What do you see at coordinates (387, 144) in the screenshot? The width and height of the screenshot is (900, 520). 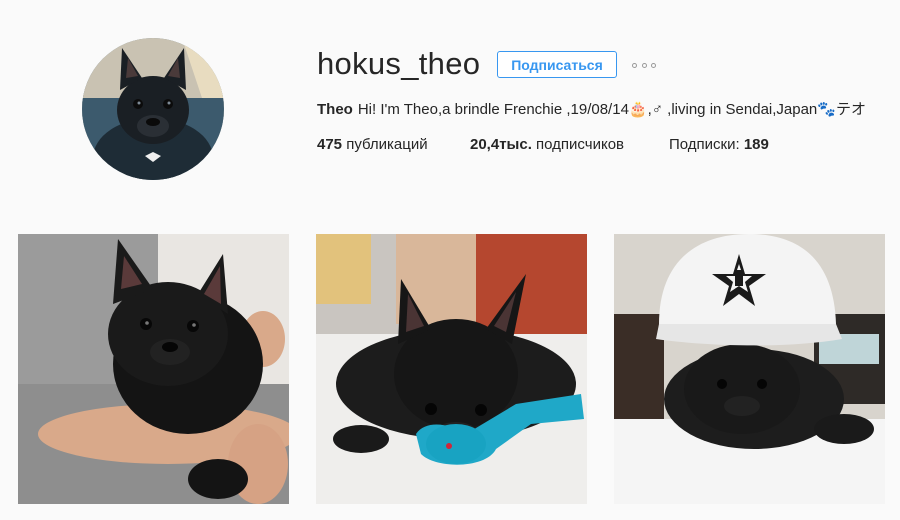 I see `posts-label: публикаций` at bounding box center [387, 144].